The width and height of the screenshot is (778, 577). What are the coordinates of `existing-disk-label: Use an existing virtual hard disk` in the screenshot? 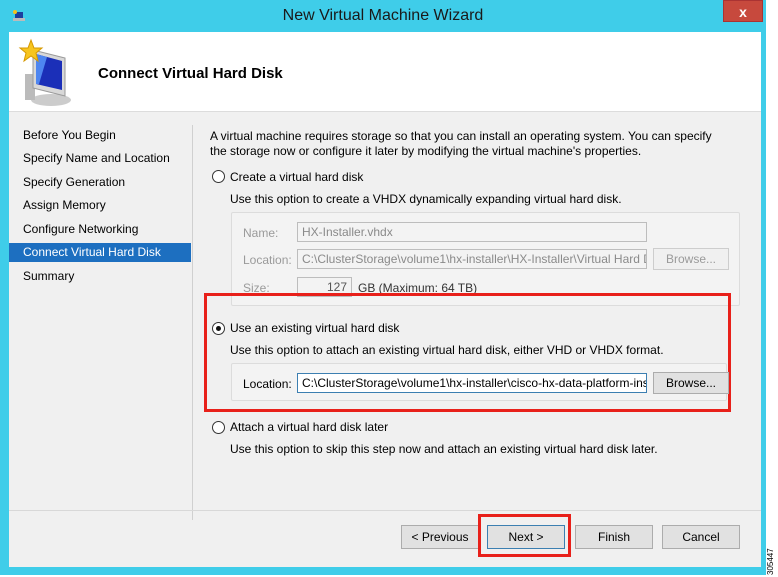 It's located at (314, 328).